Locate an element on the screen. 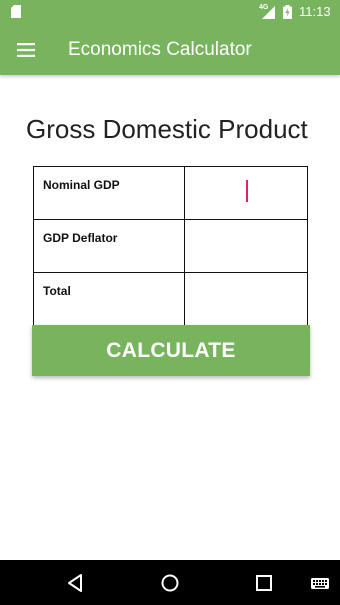 This screenshot has width=340, height=605. calculate-button: CALCULATE is located at coordinates (171, 350).